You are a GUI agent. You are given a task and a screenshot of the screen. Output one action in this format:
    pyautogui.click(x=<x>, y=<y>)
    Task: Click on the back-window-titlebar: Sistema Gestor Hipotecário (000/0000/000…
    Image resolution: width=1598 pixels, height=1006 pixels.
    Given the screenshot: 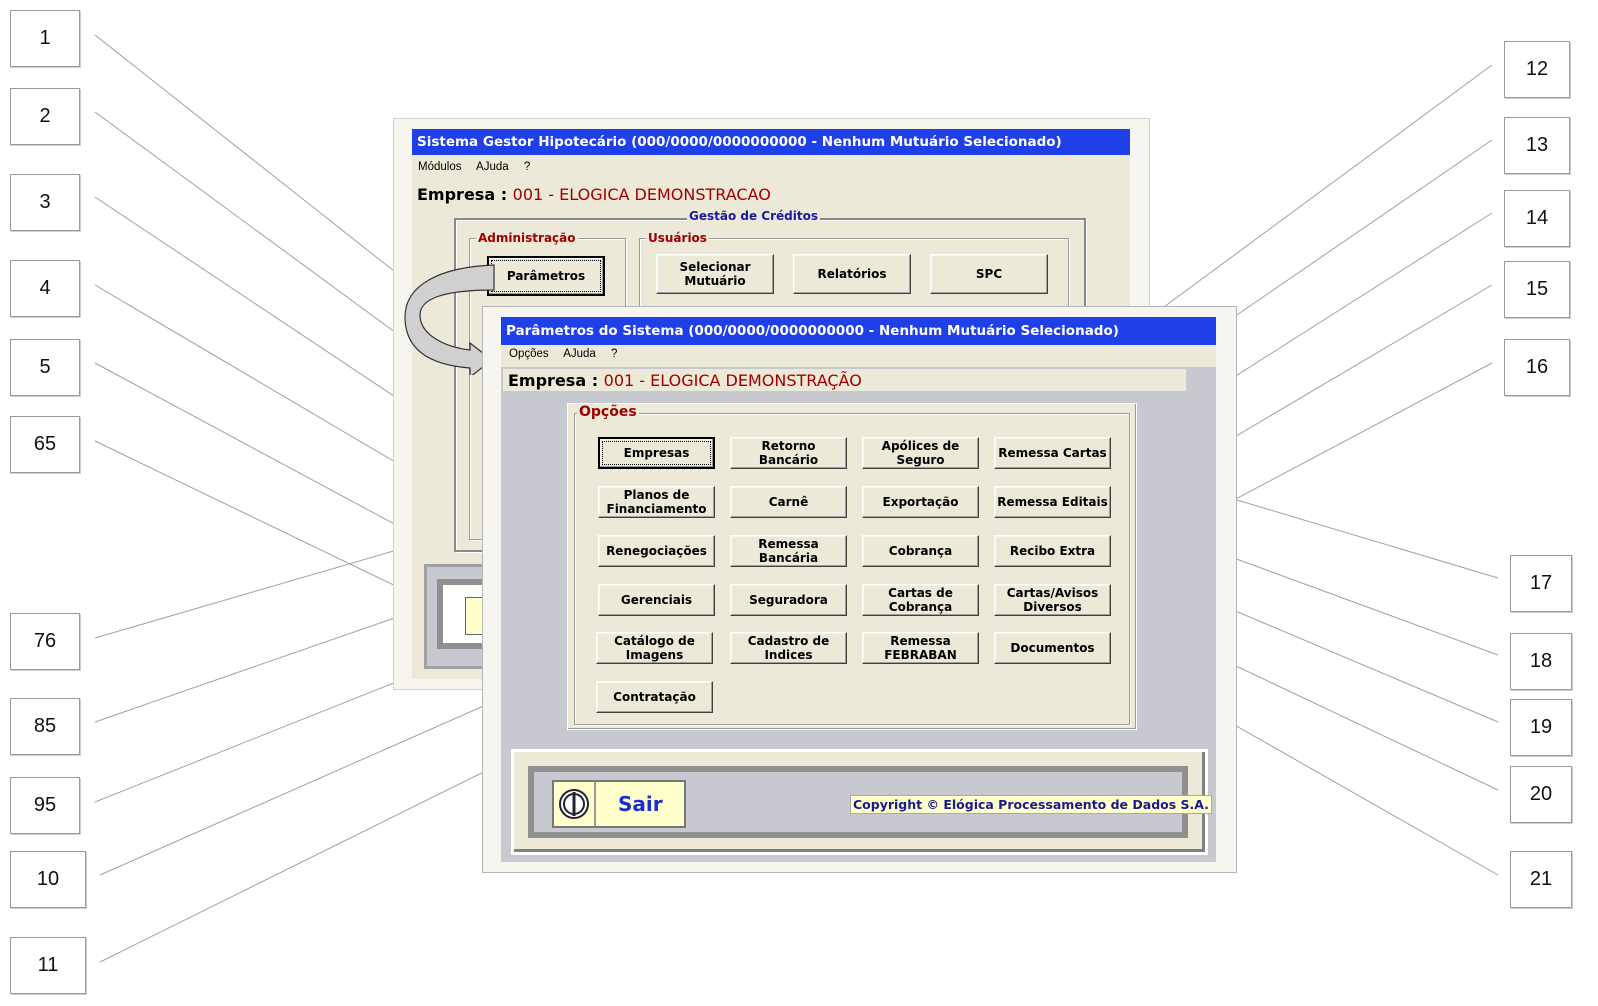 What is the action you would take?
    pyautogui.click(x=771, y=142)
    